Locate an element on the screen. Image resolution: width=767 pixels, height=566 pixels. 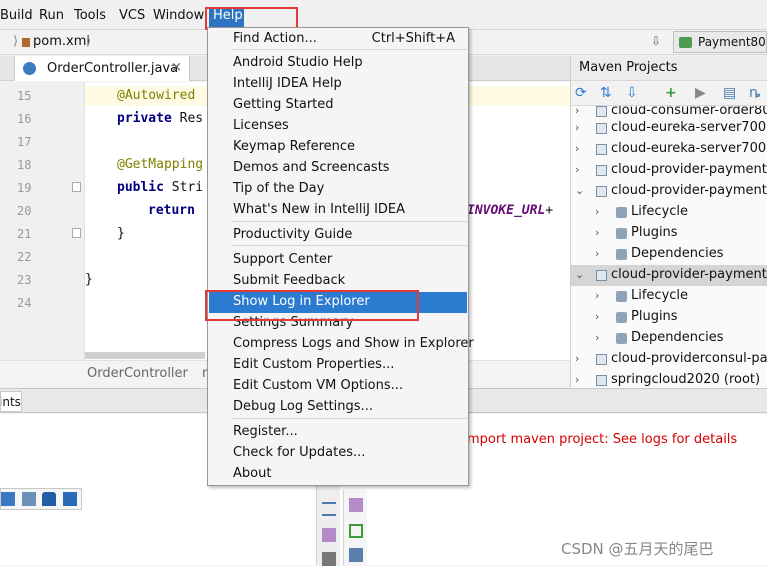
menu-item-keymap-reference: Keymap Reference is located at coordinates (338, 147).